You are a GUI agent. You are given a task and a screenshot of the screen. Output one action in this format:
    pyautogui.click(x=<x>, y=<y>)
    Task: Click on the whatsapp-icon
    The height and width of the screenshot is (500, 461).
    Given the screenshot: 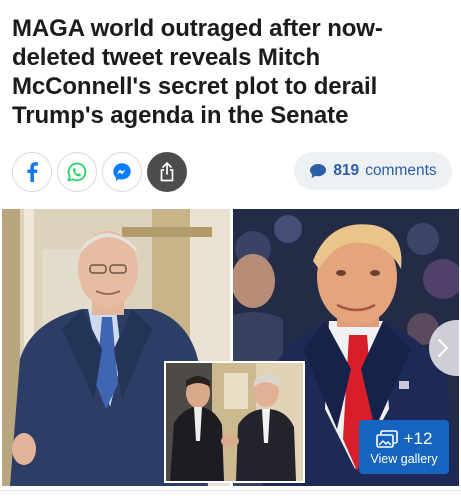 What is the action you would take?
    pyautogui.click(x=77, y=172)
    